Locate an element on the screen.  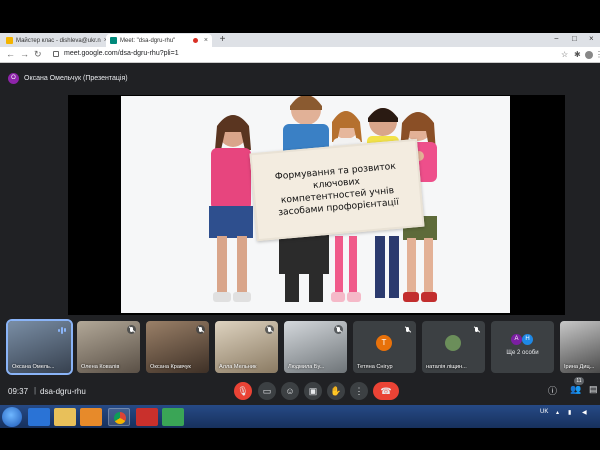
browser-tab-2: Meet: "dsa-dgru-rhu" × is located at coordinates (159, 40).